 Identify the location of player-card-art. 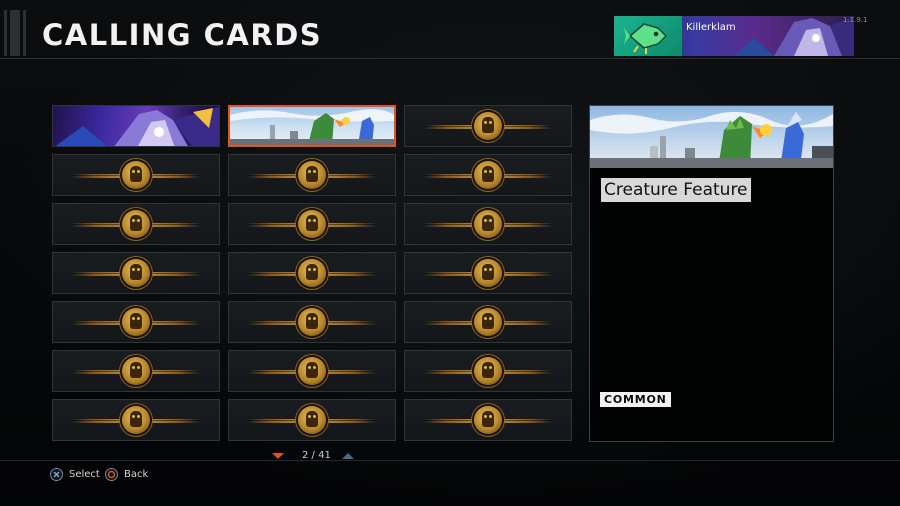
(794, 36).